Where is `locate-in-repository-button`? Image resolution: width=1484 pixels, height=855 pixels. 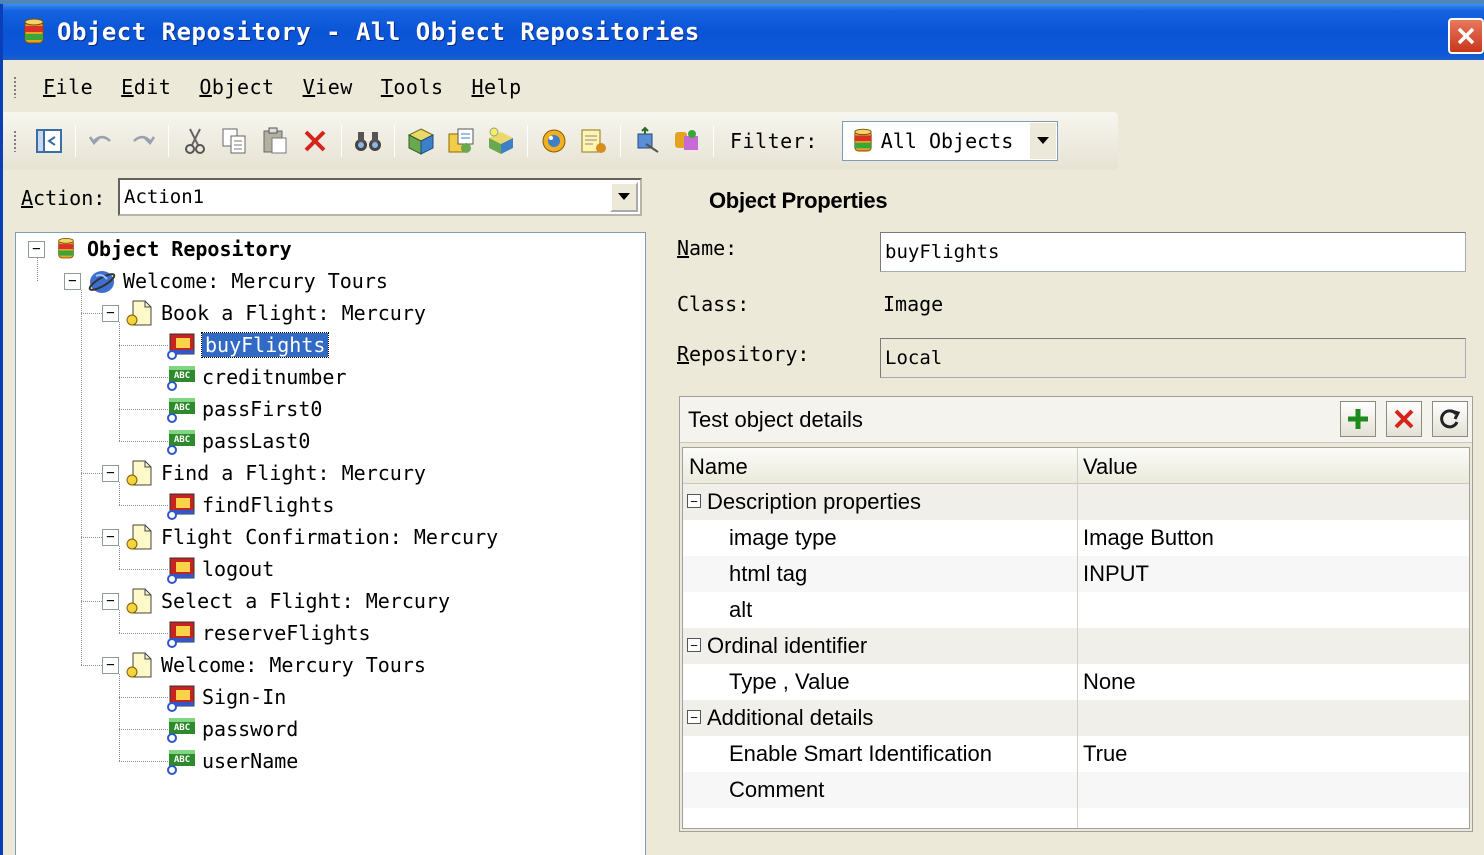
locate-in-repository-button is located at coordinates (594, 141).